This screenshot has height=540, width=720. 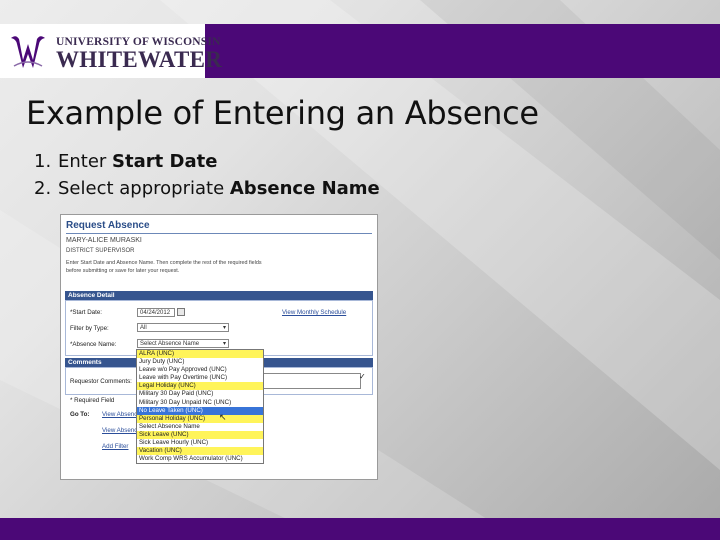 What do you see at coordinates (362, 376) in the screenshot?
I see `spellcheck-icon: ✓` at bounding box center [362, 376].